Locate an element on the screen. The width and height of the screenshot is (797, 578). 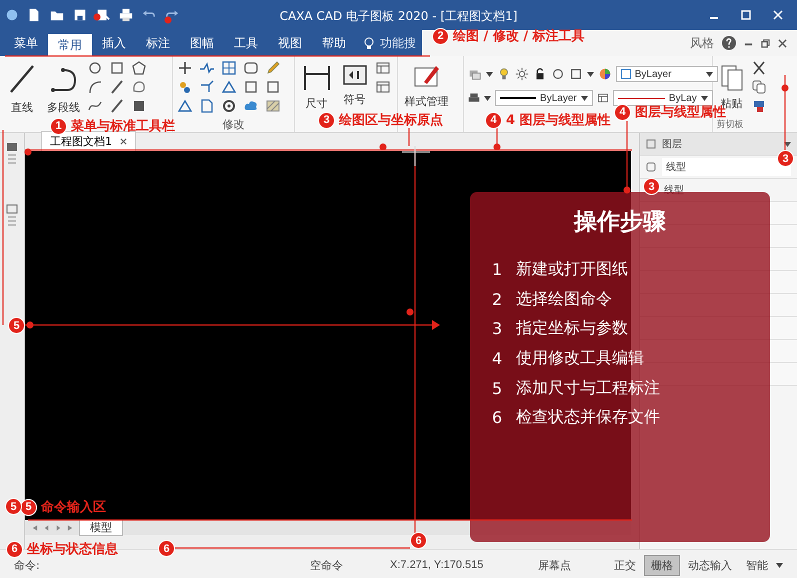
linetype-dropdown: ByLayer is located at coordinates (543, 98).